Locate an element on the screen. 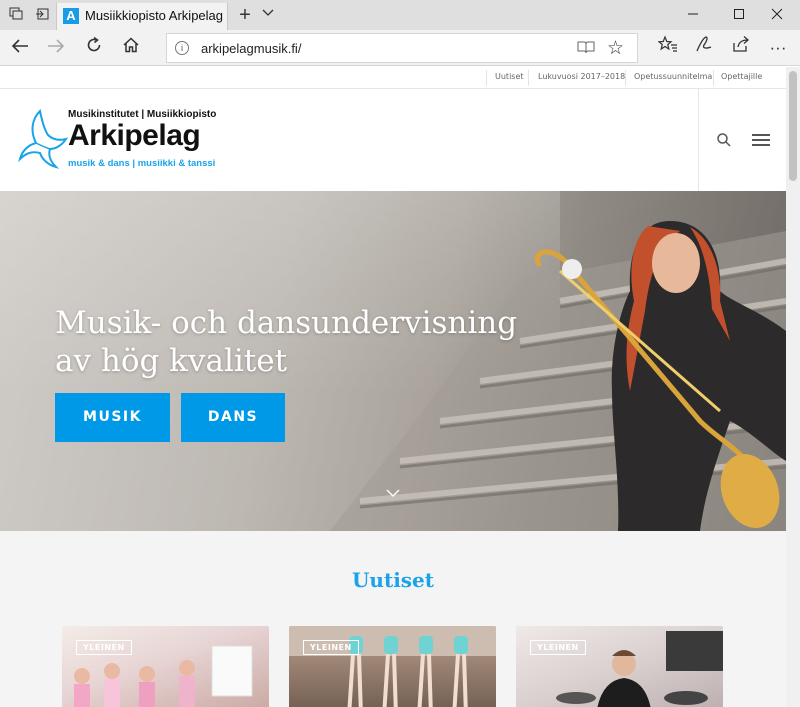 This screenshot has width=800, height=707. tab-set-aside-icon is located at coordinates (16, 15).